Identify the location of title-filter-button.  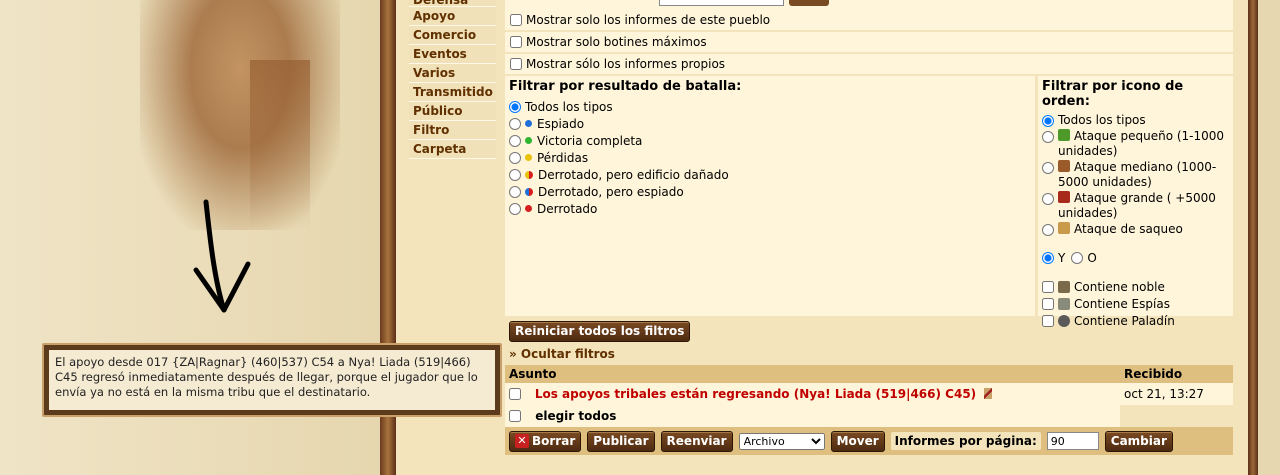
(809, 3).